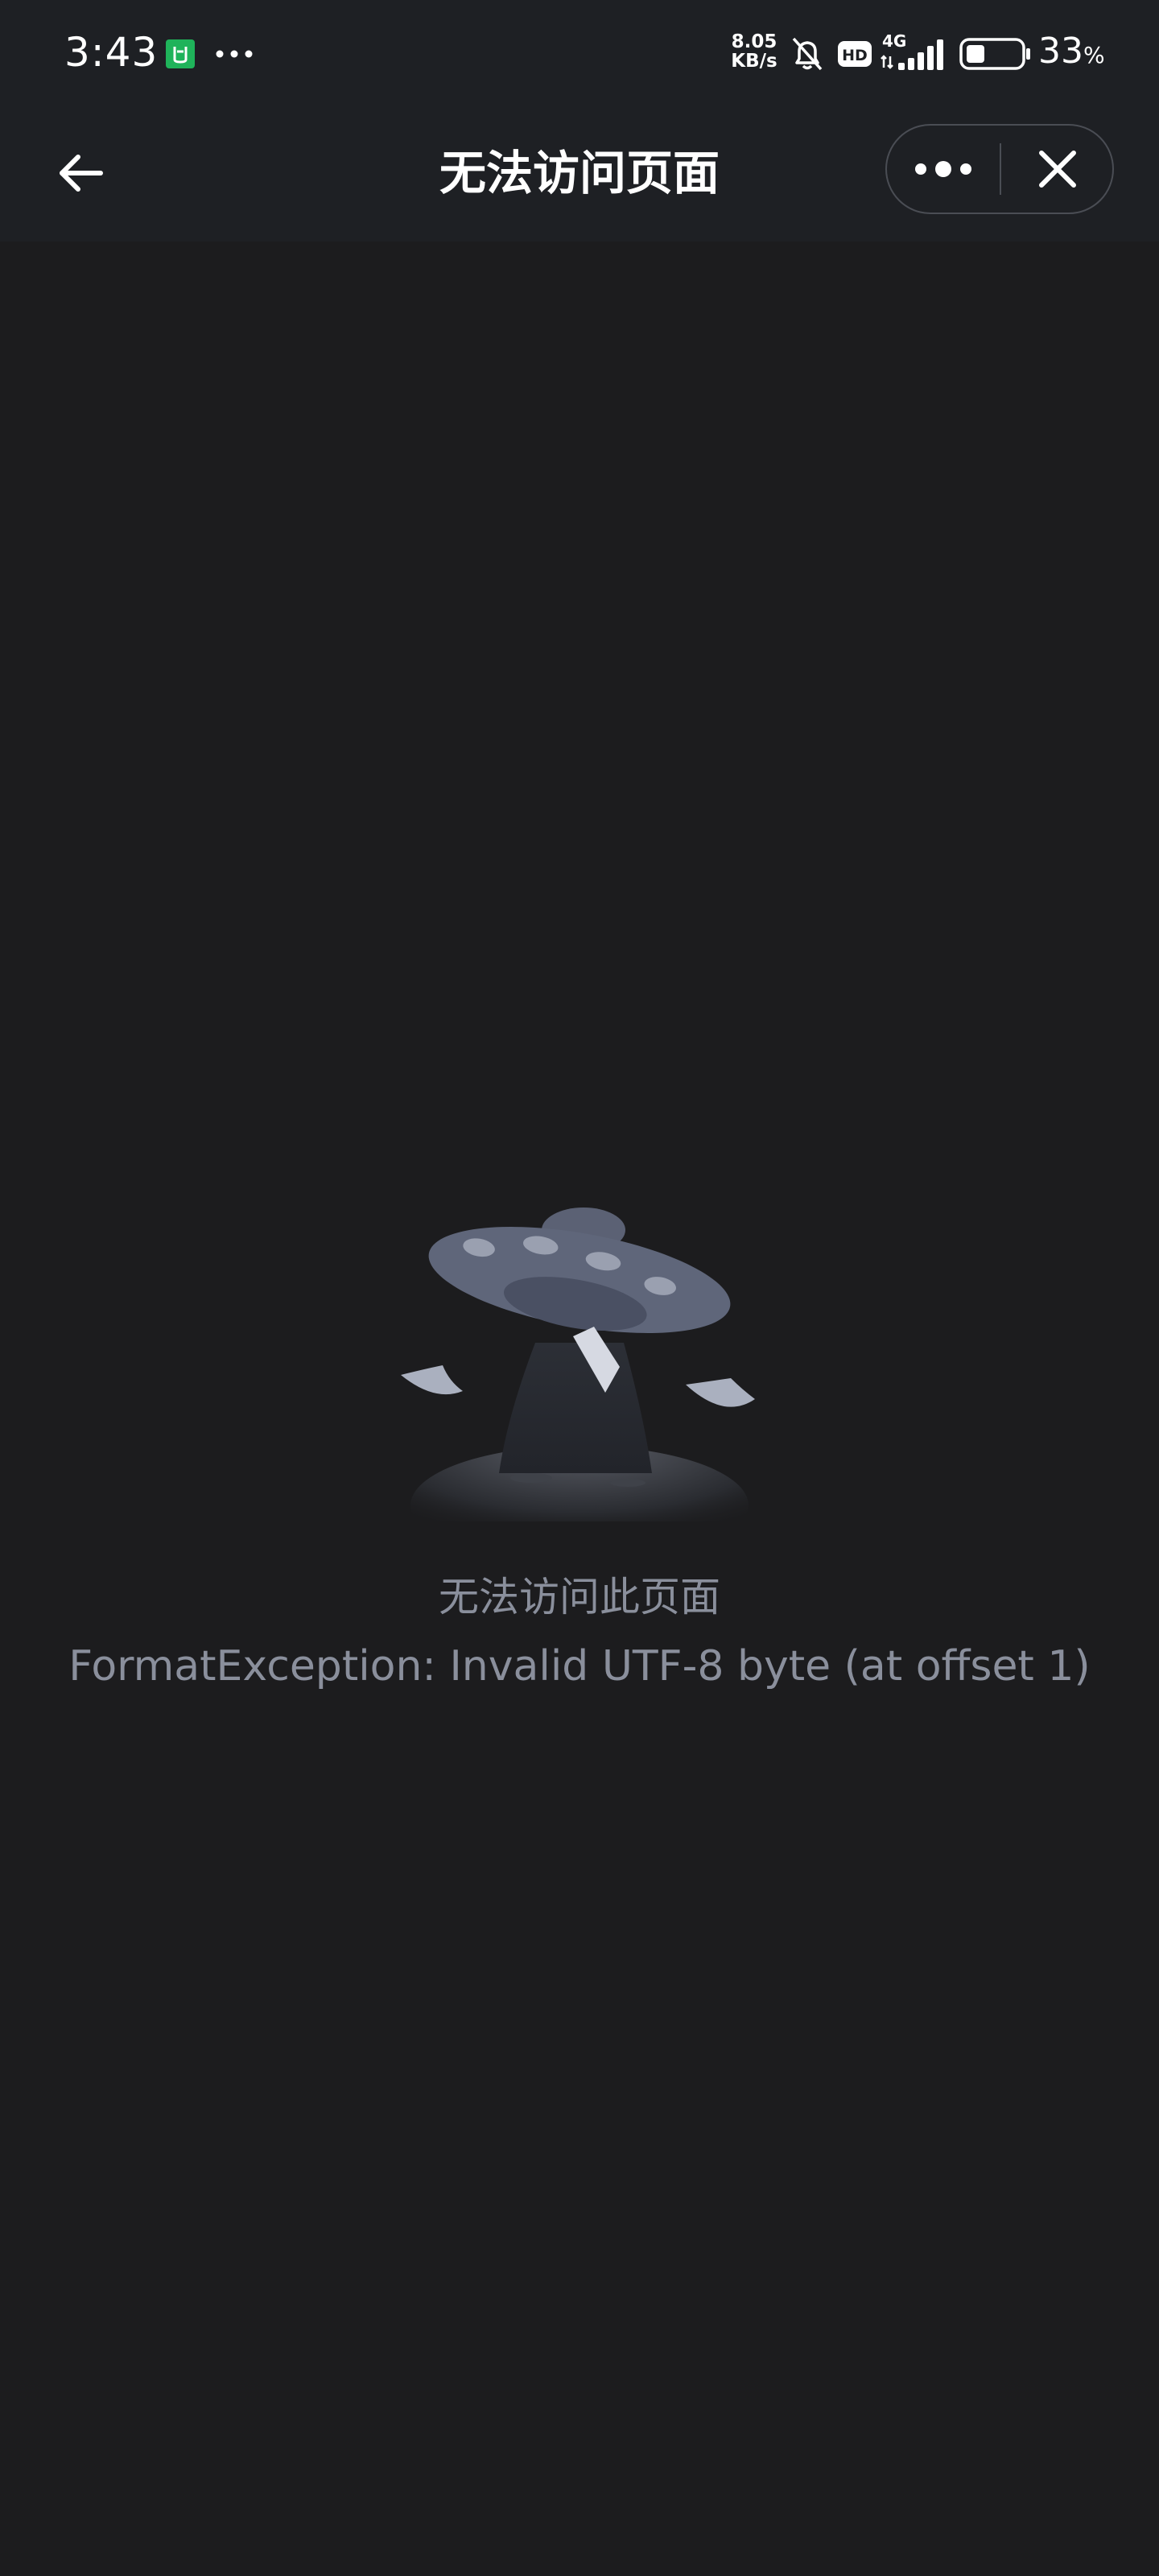 This screenshot has width=1159, height=2576. Describe the element at coordinates (912, 51) in the screenshot. I see `signal-icon: 4G` at that location.